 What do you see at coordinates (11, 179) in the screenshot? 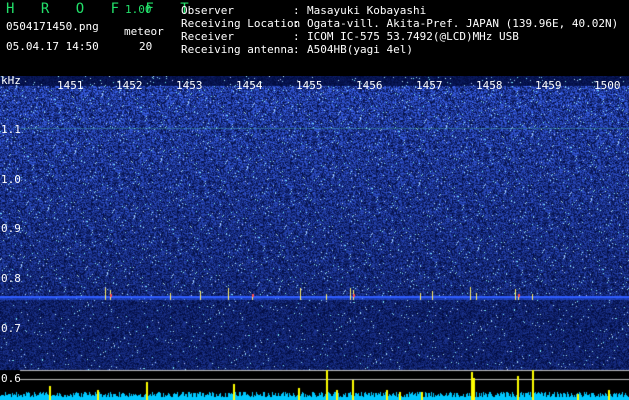
I see `freq-label-1.0: 1.0` at bounding box center [11, 179].